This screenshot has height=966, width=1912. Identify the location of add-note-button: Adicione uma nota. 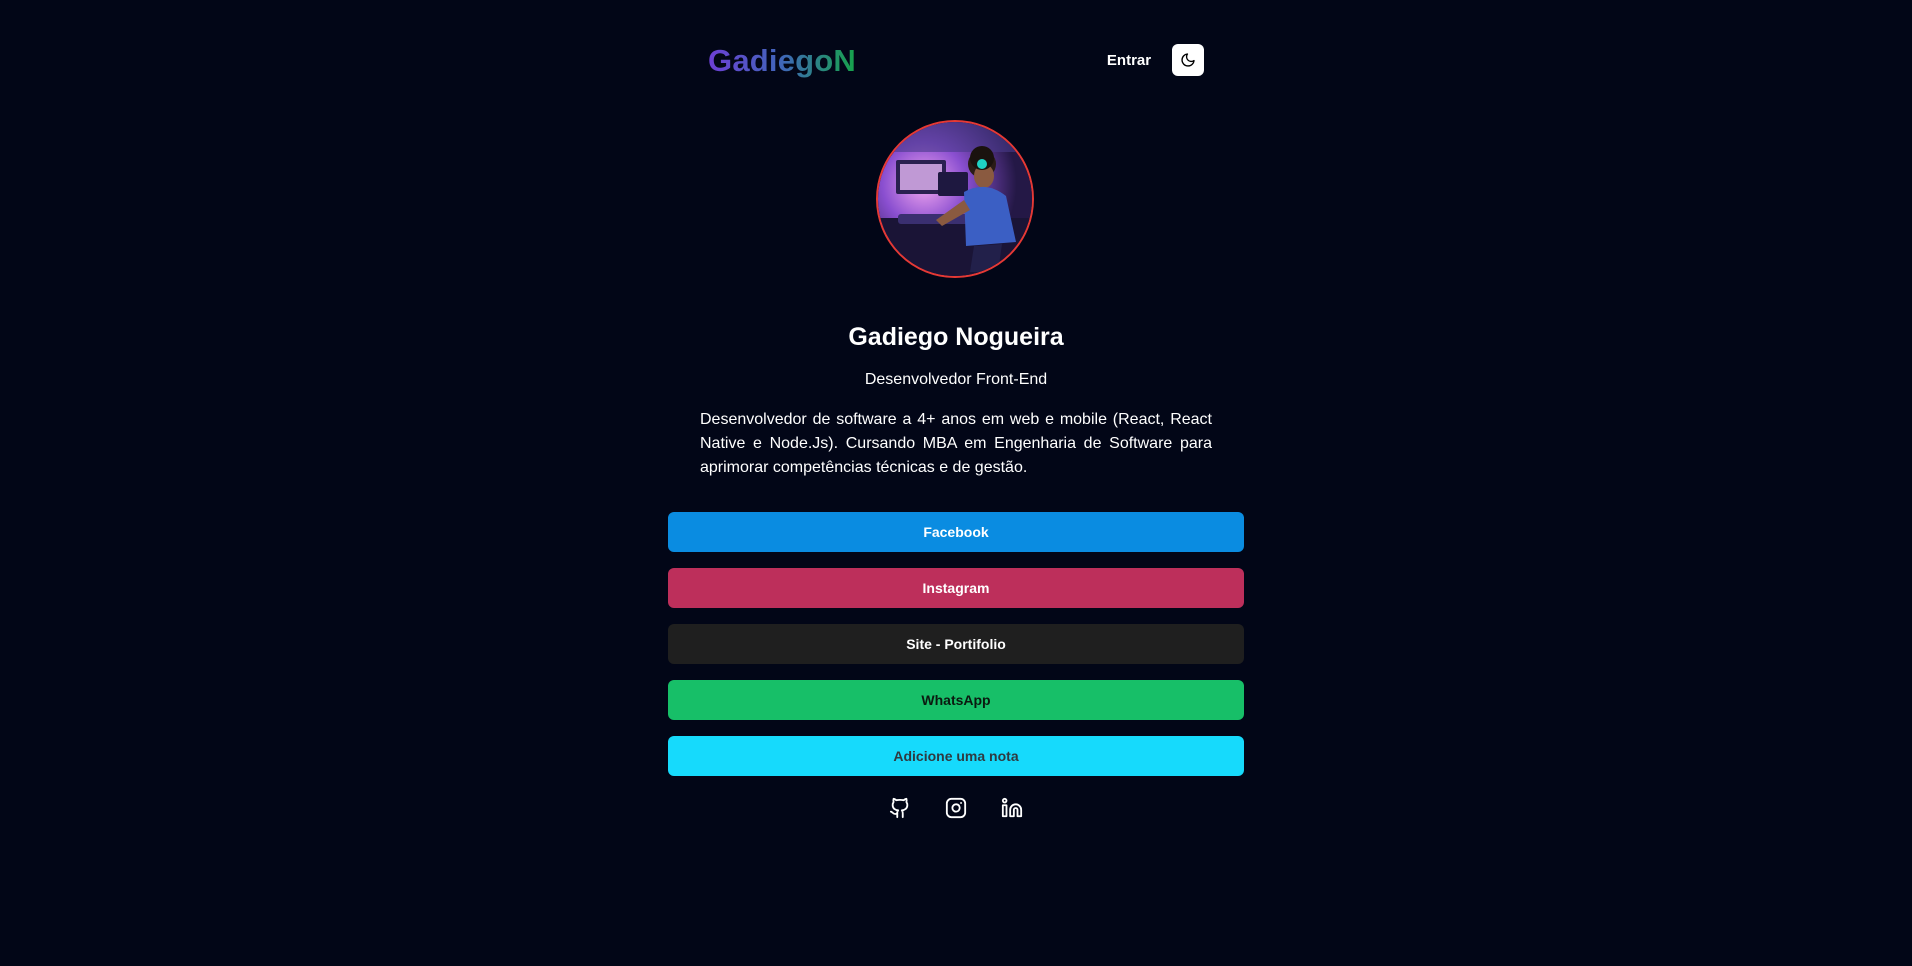
(956, 756).